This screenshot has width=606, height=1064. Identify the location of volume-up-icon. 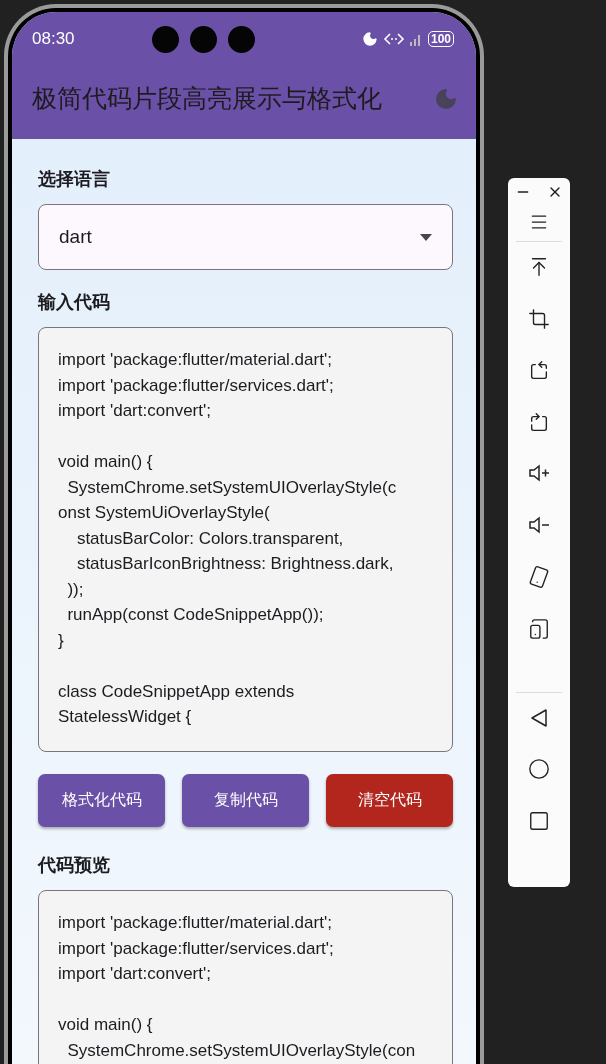
(539, 473).